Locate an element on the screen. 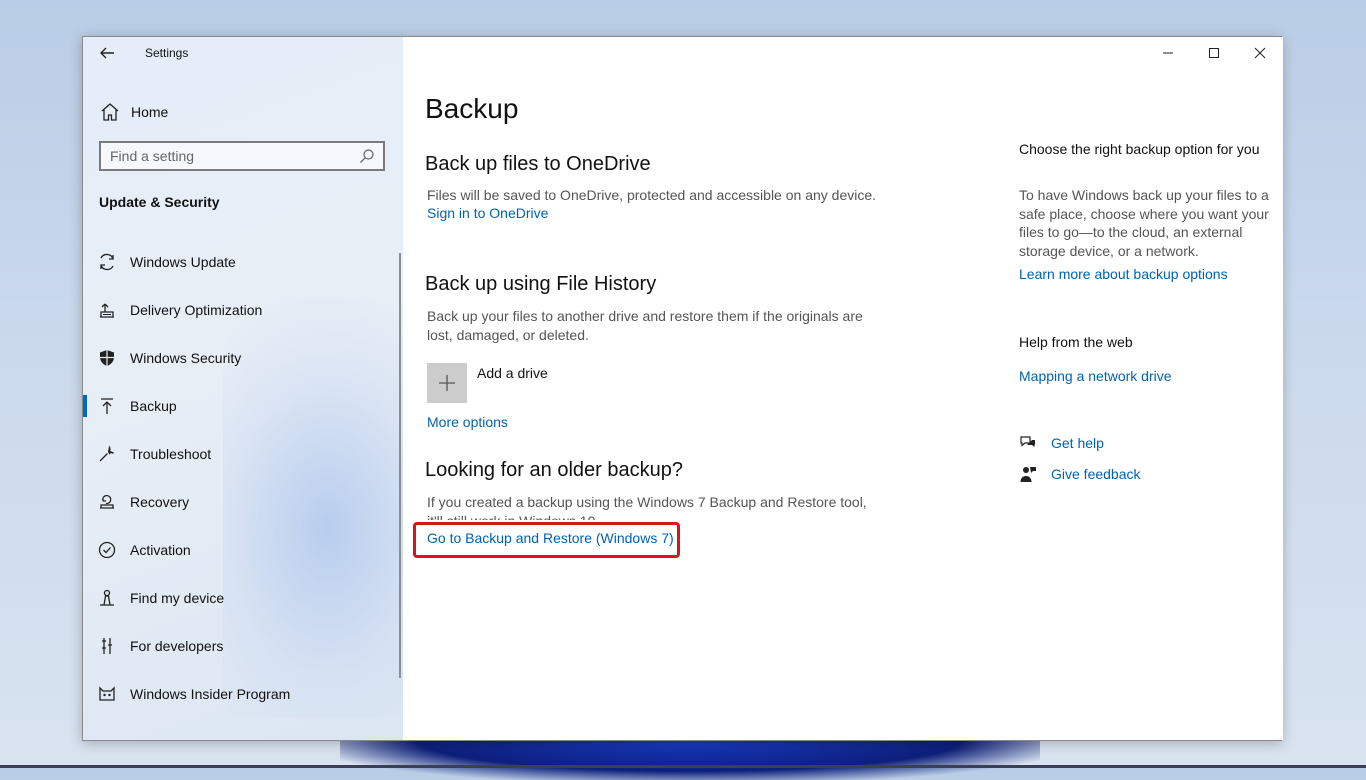  delivery-optimization-icon is located at coordinates (107, 310).